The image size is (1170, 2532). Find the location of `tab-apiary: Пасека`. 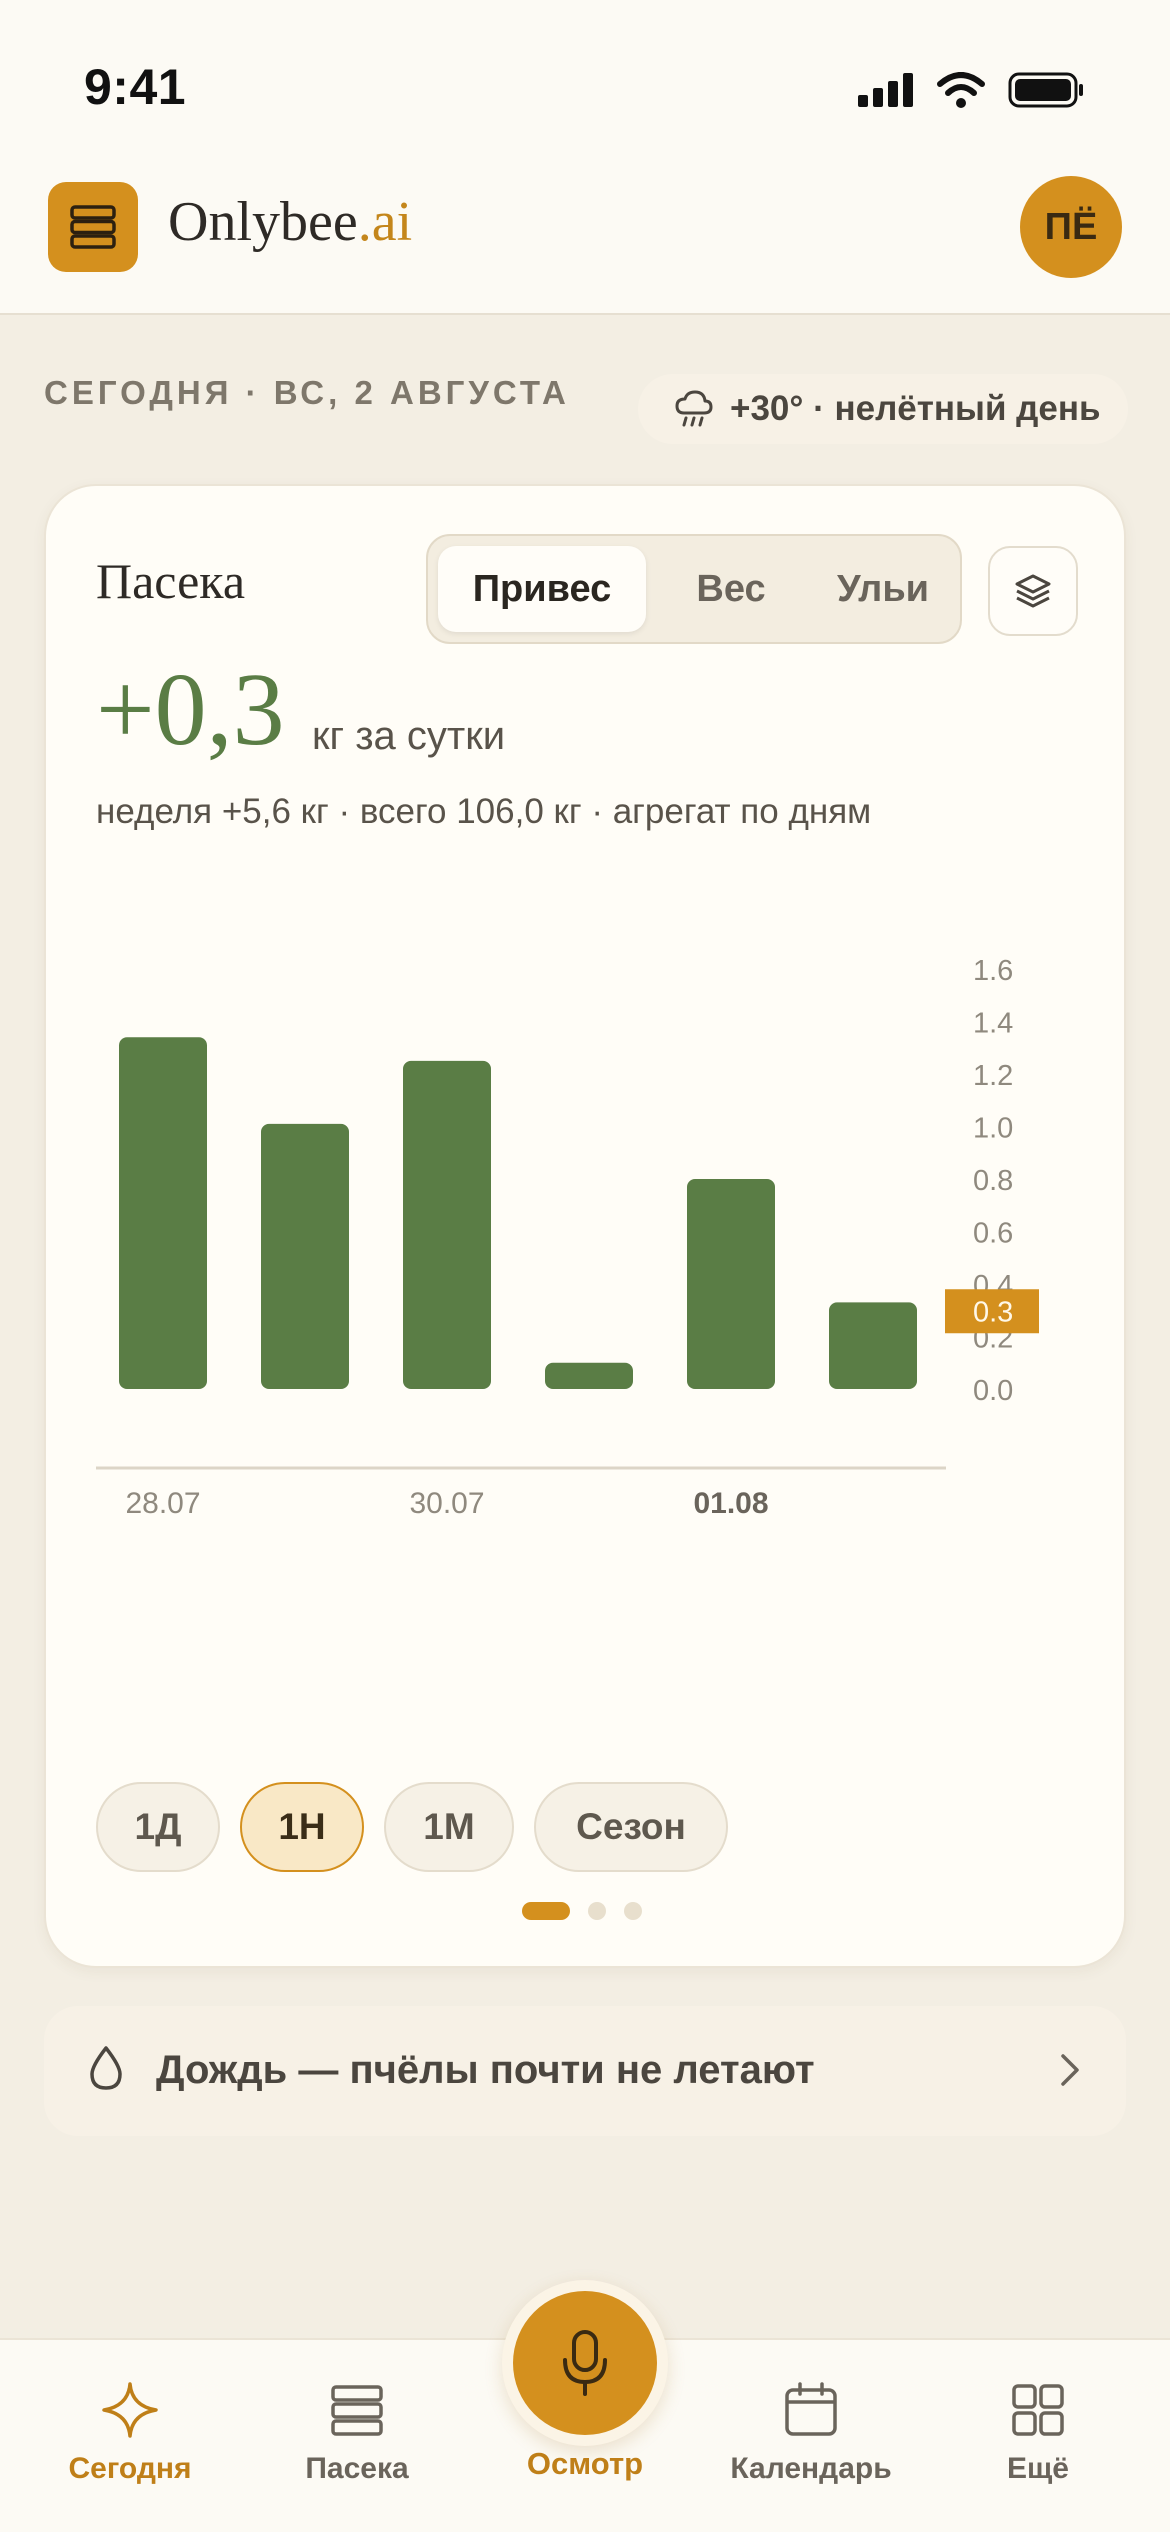

tab-apiary: Пасека is located at coordinates (357, 2433).